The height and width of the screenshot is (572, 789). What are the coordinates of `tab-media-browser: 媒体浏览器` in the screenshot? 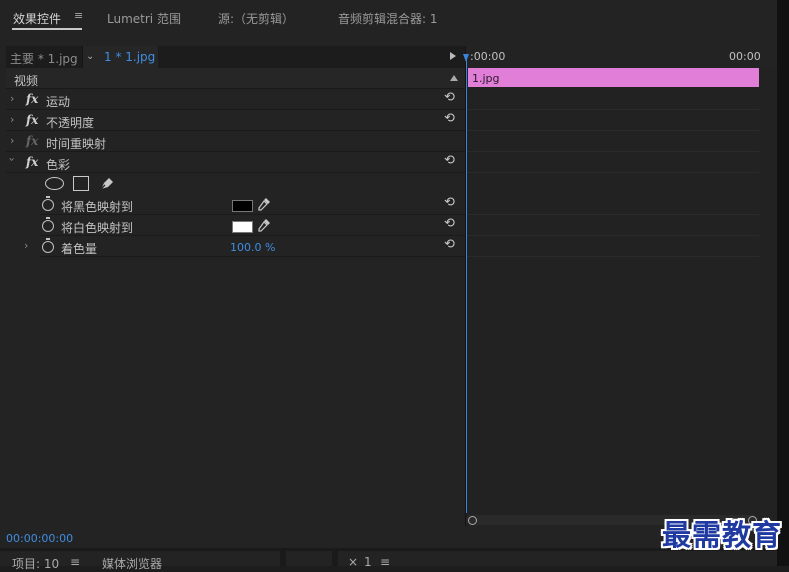 It's located at (132, 563).